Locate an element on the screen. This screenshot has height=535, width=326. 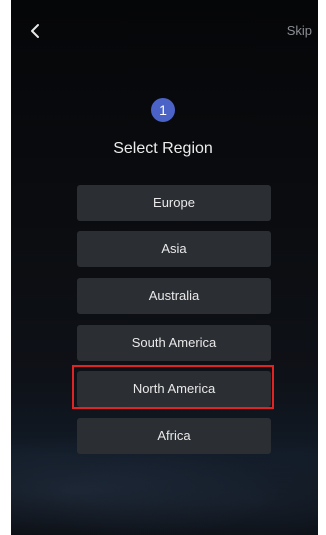
region-button-australia: Australia is located at coordinates (174, 296).